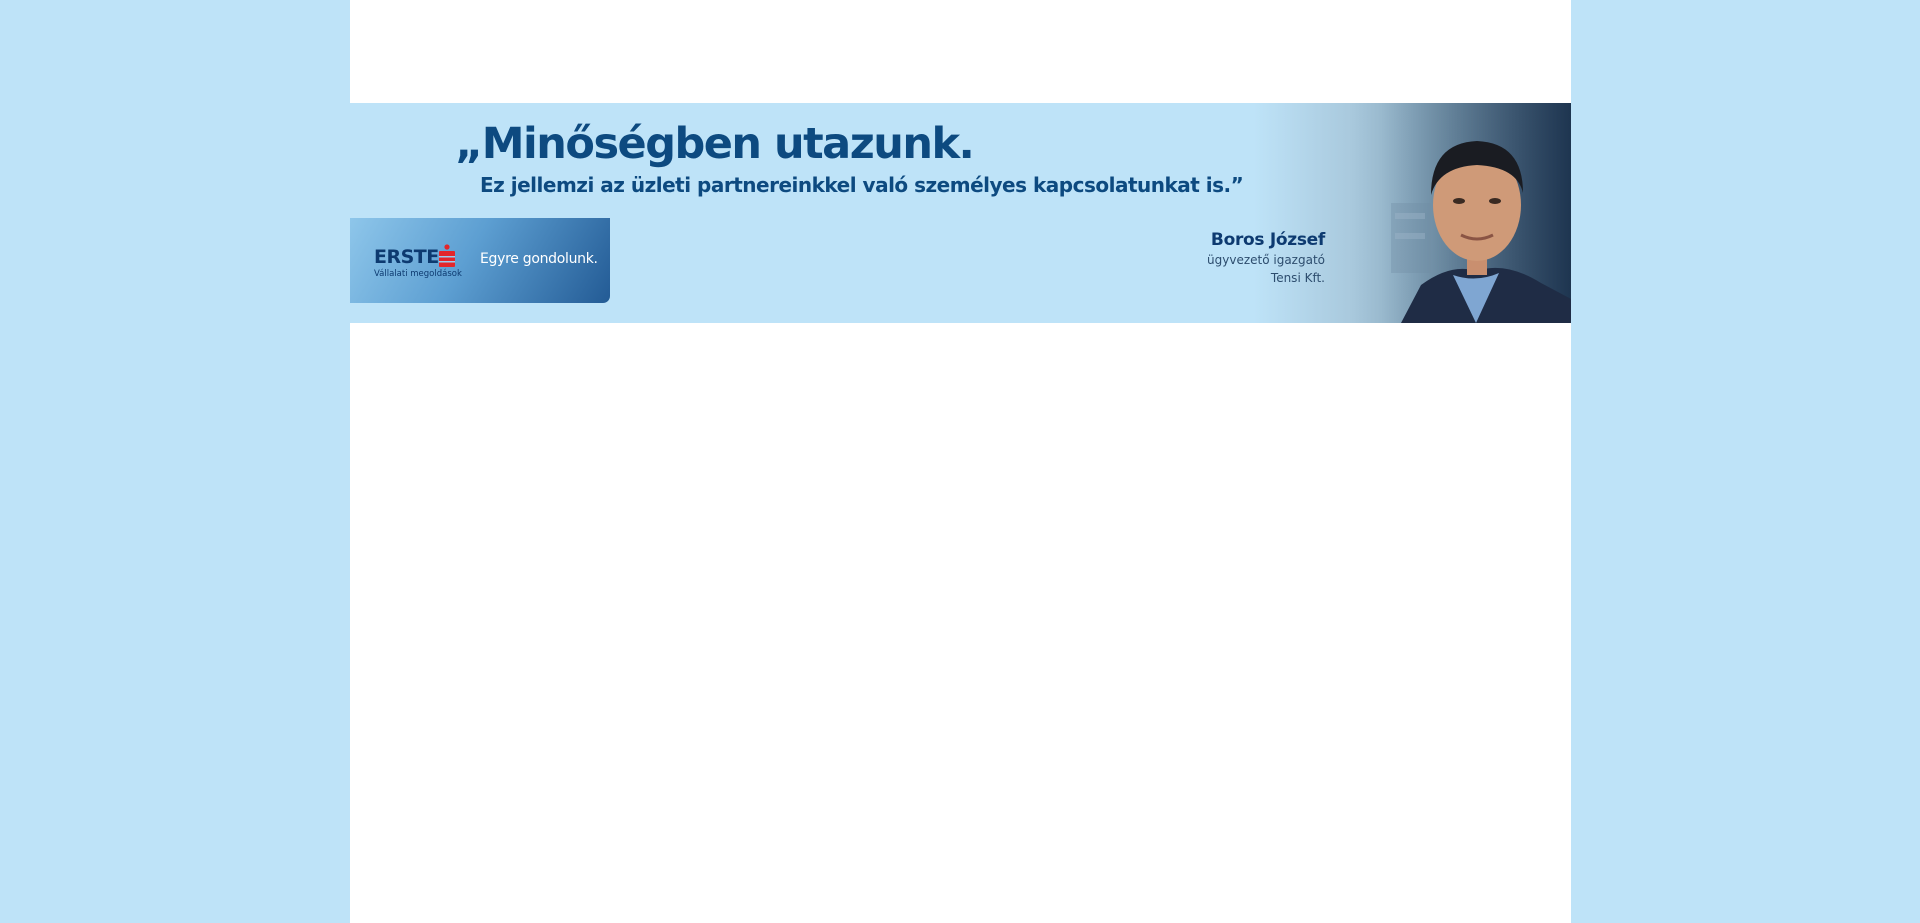 This screenshot has width=1920, height=923. Describe the element at coordinates (1476, 213) in the screenshot. I see `person-photo` at that location.